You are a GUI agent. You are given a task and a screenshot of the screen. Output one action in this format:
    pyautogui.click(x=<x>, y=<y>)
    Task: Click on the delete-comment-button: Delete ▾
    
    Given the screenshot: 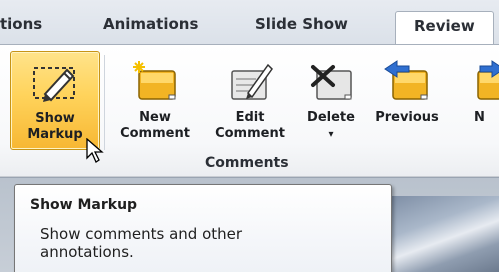 What is the action you would take?
    pyautogui.click(x=331, y=94)
    